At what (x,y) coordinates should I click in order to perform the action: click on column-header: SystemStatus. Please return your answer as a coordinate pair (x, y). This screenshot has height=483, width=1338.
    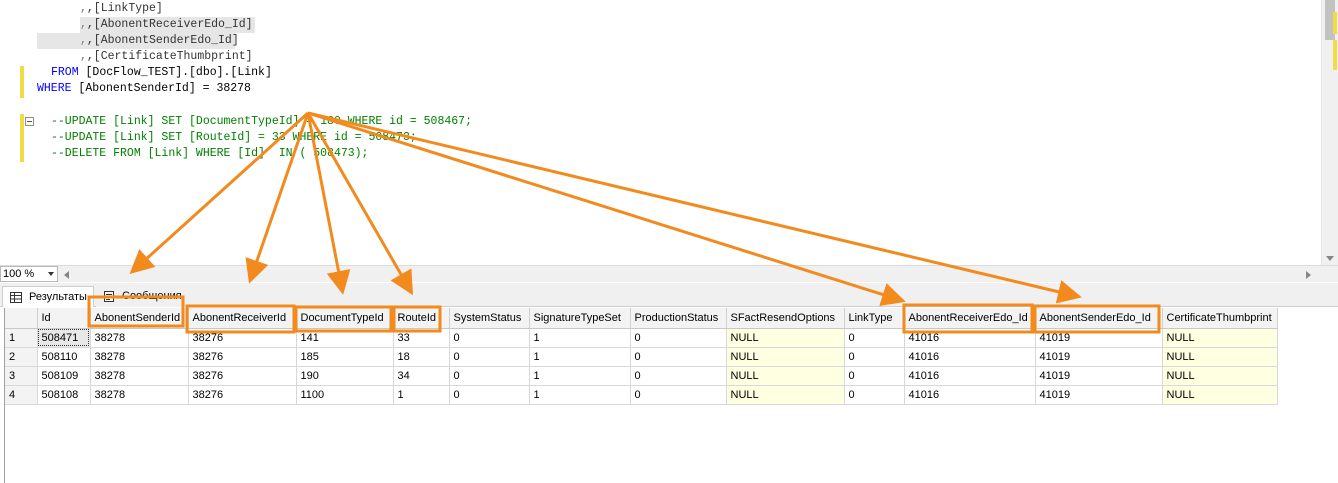
    Looking at the image, I should click on (489, 318).